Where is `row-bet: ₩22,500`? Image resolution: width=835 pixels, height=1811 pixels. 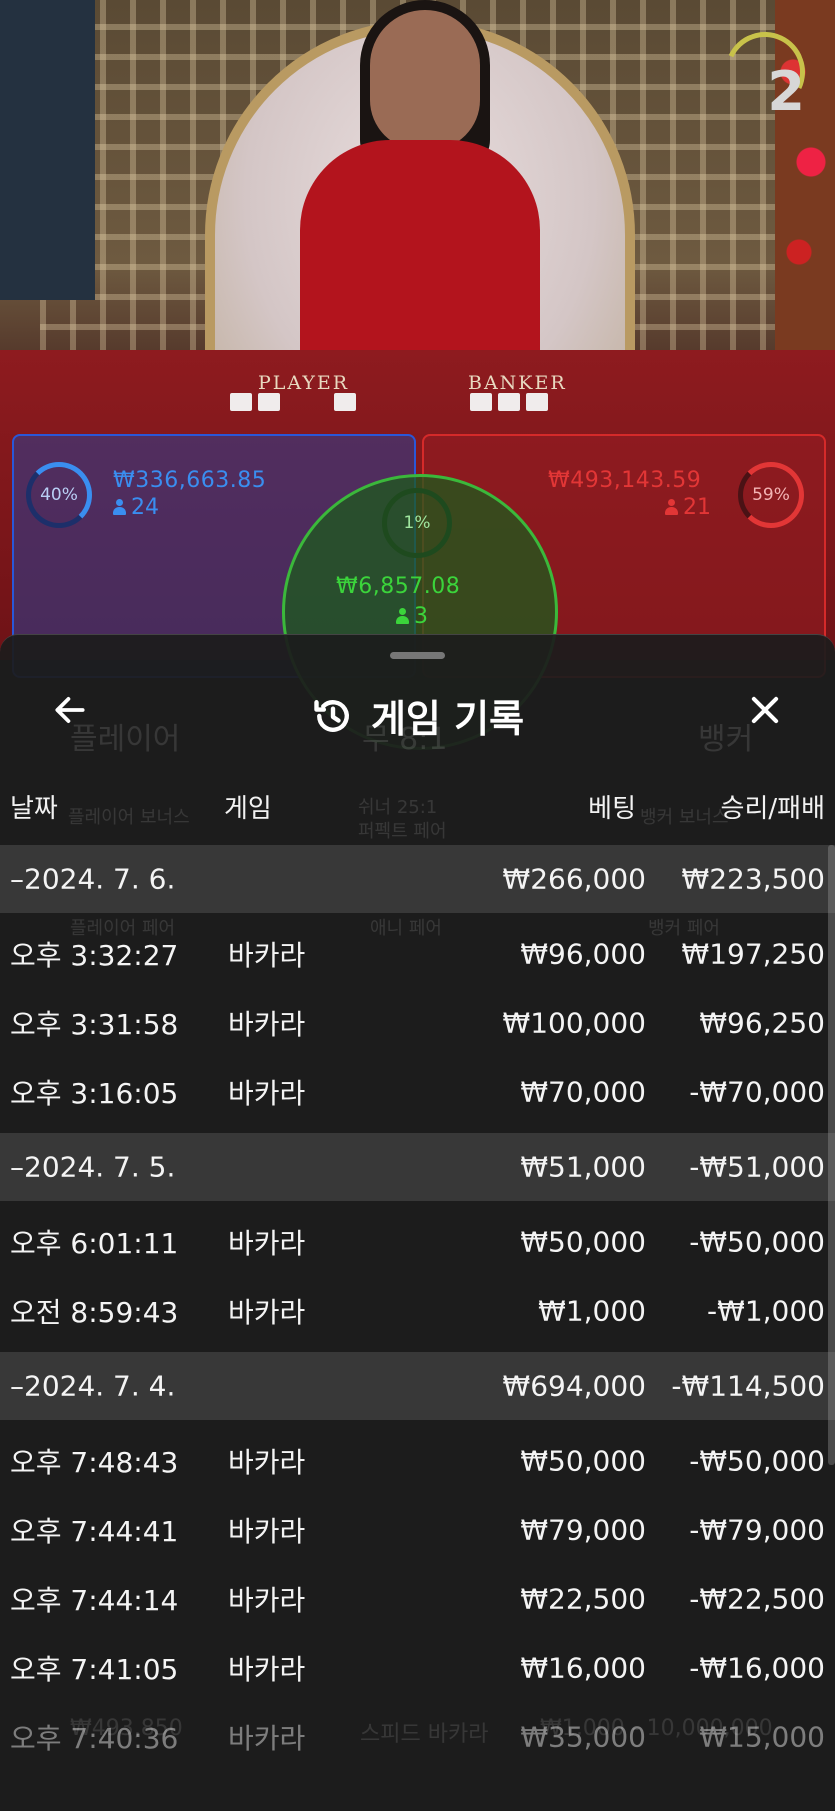 row-bet: ₩22,500 is located at coordinates (583, 1599).